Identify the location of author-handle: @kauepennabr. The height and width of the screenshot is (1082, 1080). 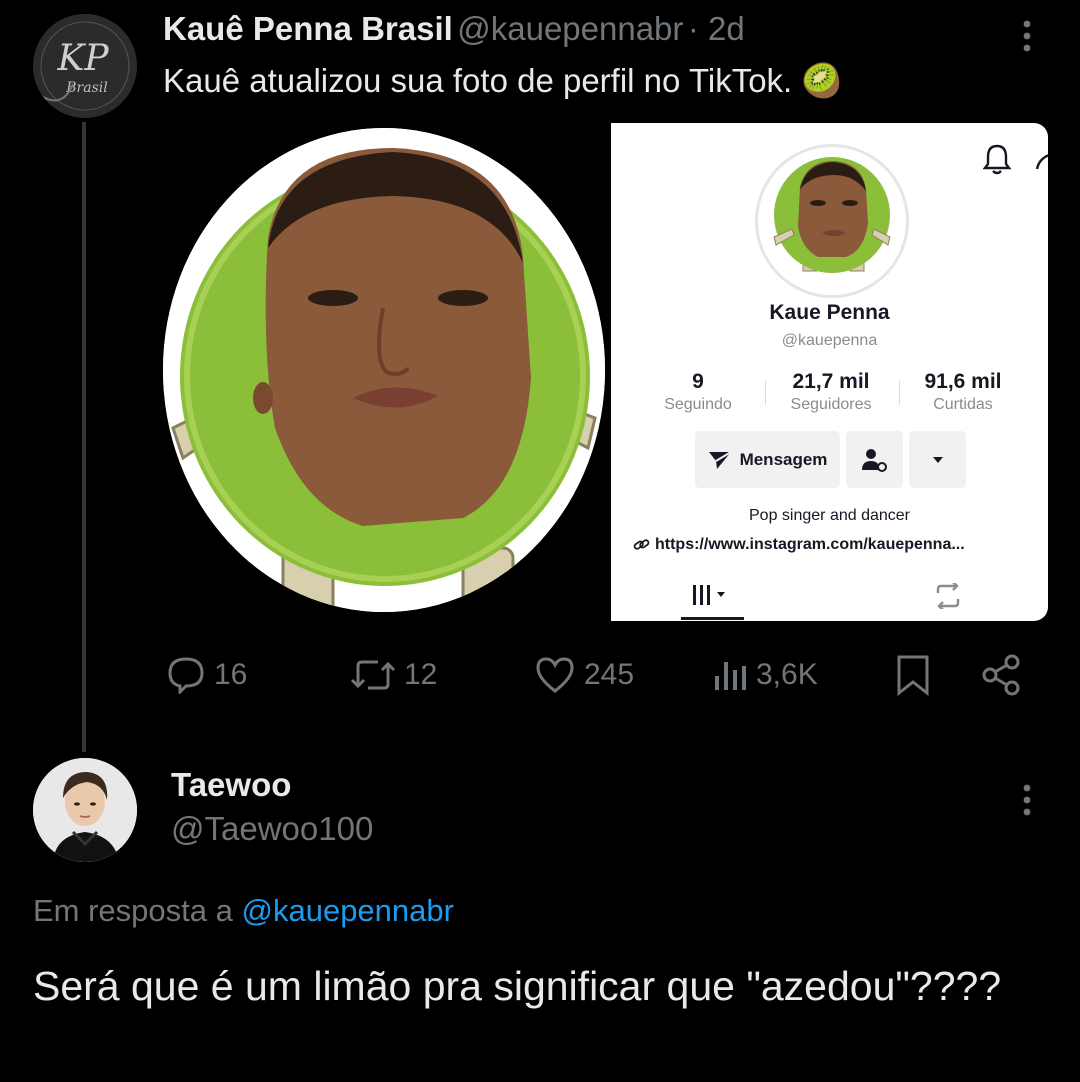
(570, 28).